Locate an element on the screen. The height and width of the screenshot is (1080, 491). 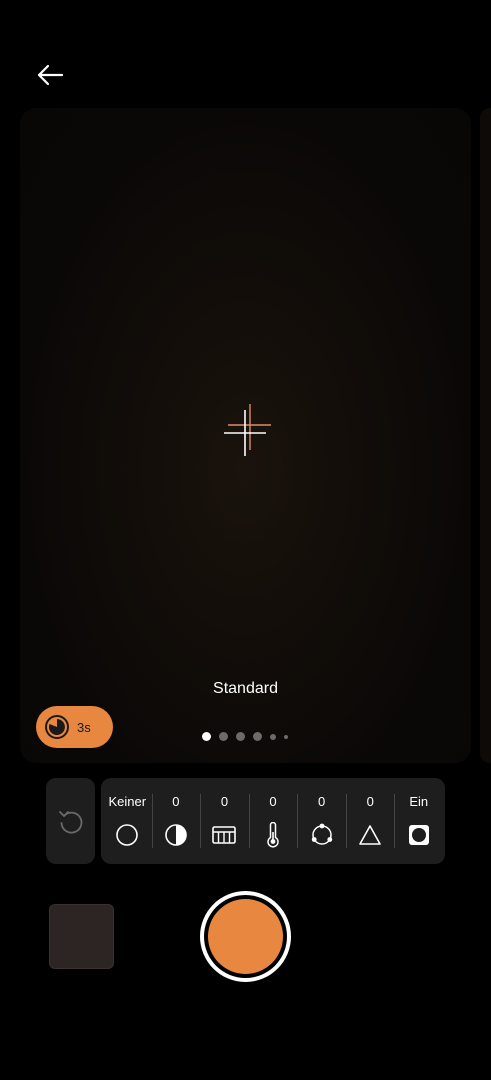
mode-page-indicator is located at coordinates (245, 736).